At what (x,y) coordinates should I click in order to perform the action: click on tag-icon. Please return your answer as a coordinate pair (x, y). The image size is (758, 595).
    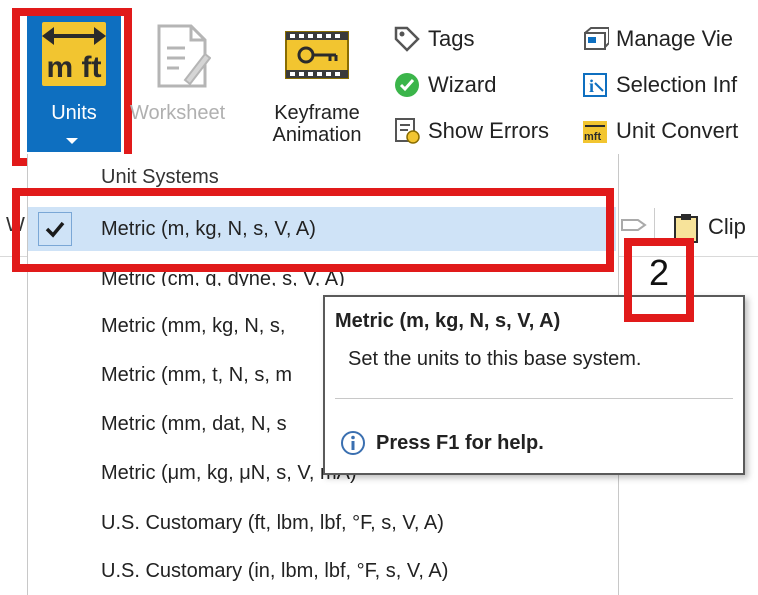
    Looking at the image, I should click on (407, 39).